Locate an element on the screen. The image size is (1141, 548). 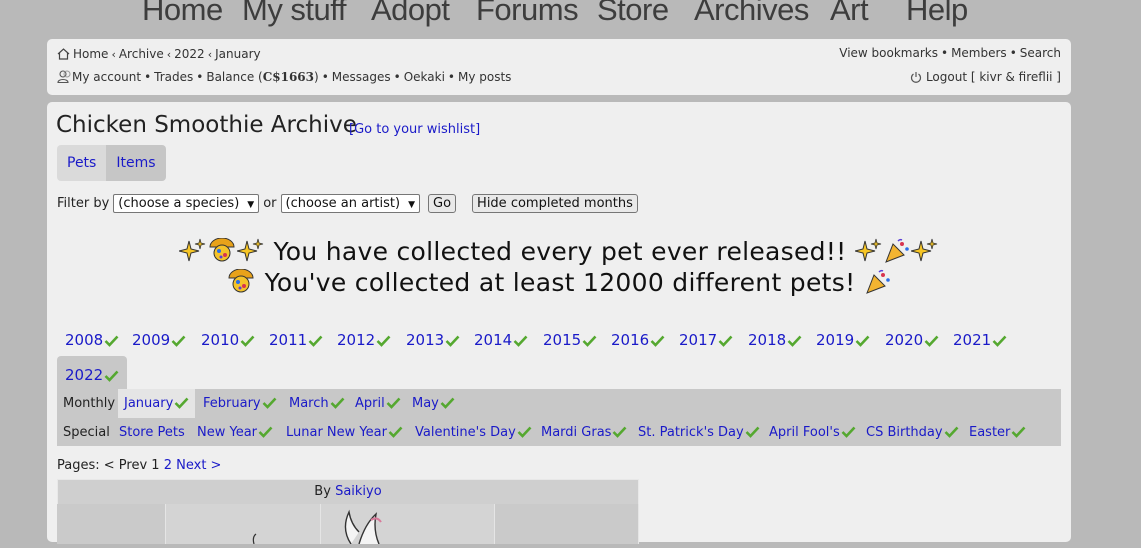
nav-store: Store is located at coordinates (633, 14).